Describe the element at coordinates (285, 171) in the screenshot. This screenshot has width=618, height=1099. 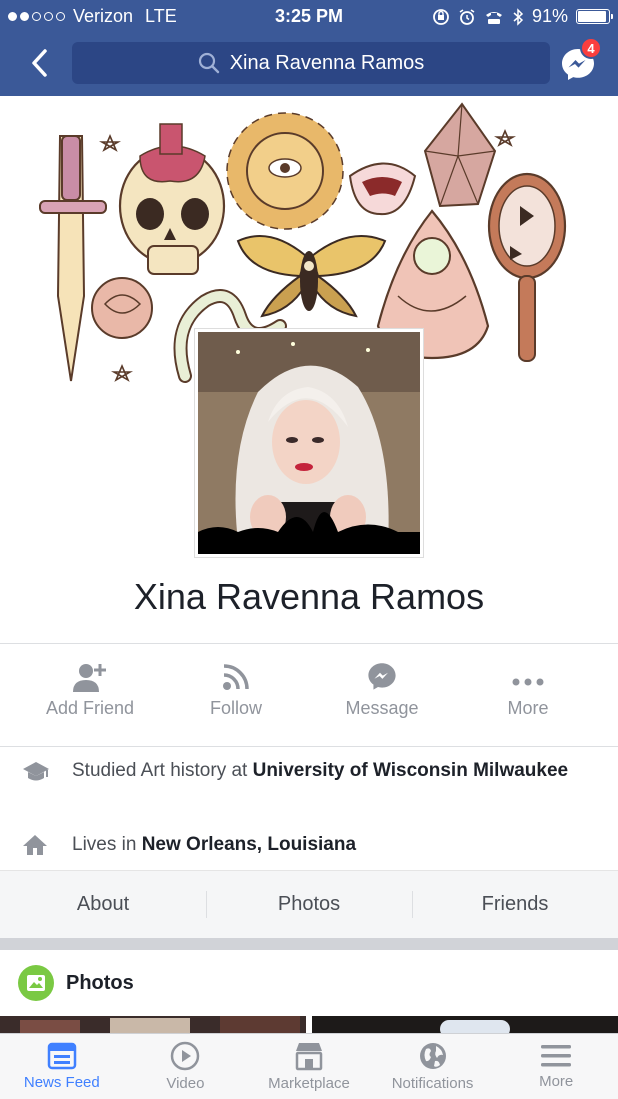
I see `sun-drawing` at that location.